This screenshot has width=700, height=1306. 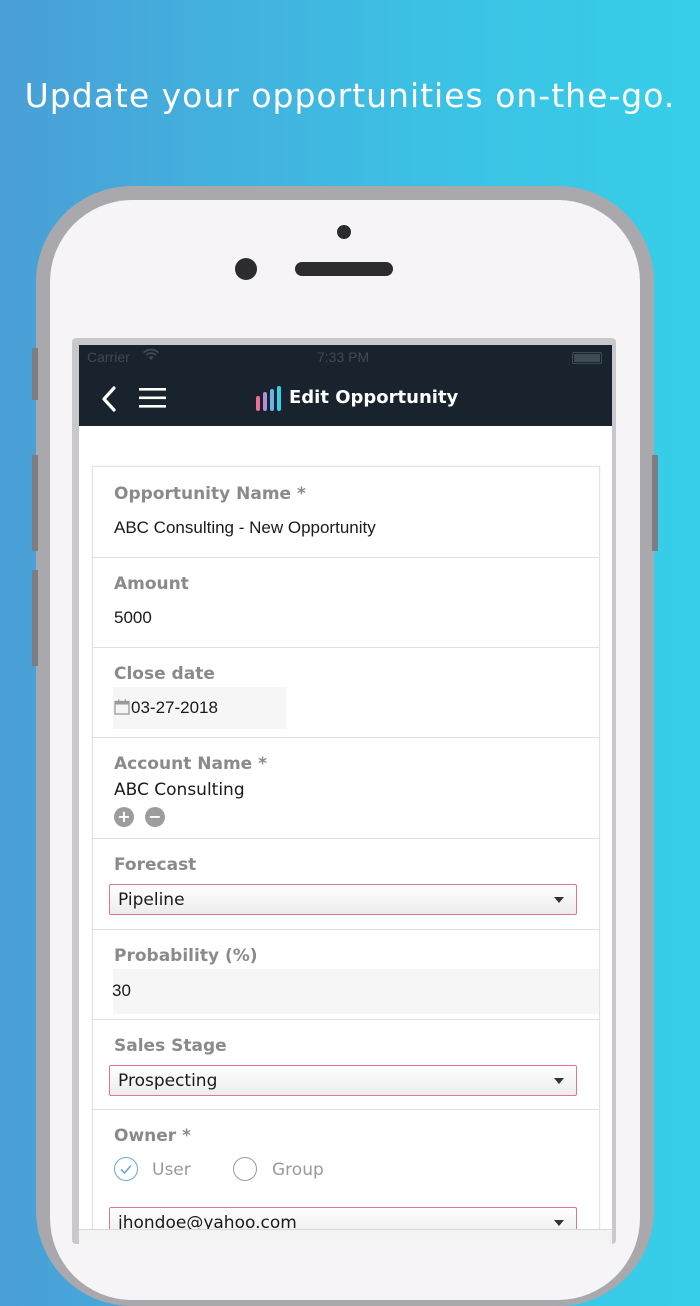 I want to click on amount-label: Amount, so click(x=151, y=584).